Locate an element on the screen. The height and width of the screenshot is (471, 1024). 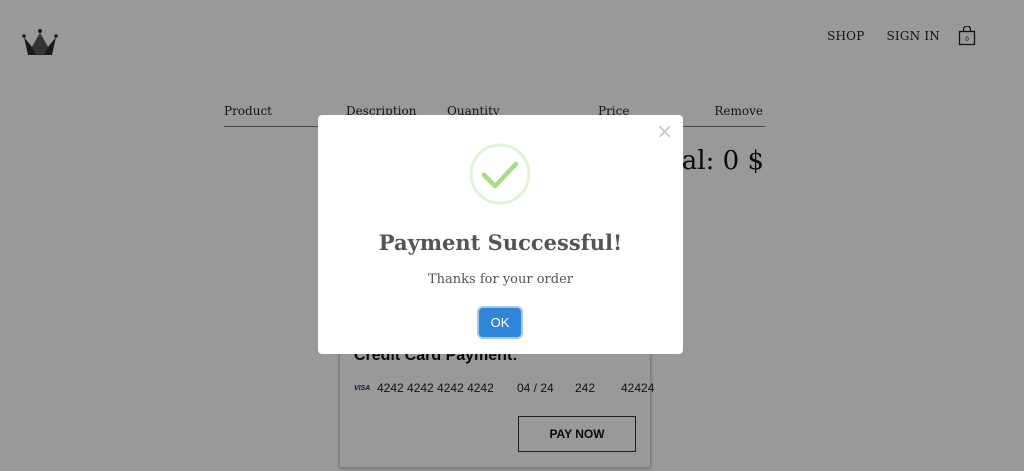
success-check-icon is located at coordinates (500, 174).